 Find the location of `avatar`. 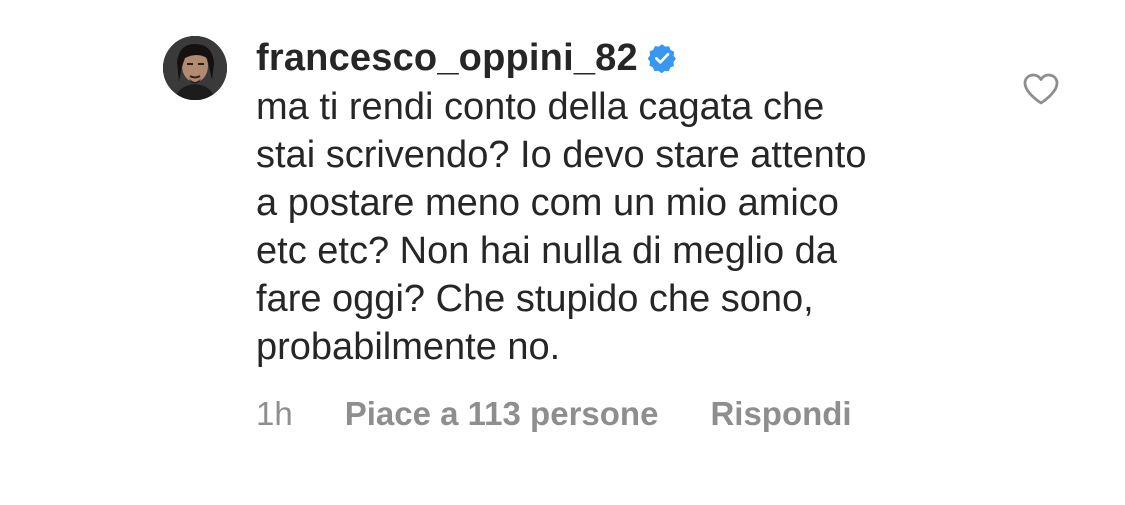

avatar is located at coordinates (195, 68).